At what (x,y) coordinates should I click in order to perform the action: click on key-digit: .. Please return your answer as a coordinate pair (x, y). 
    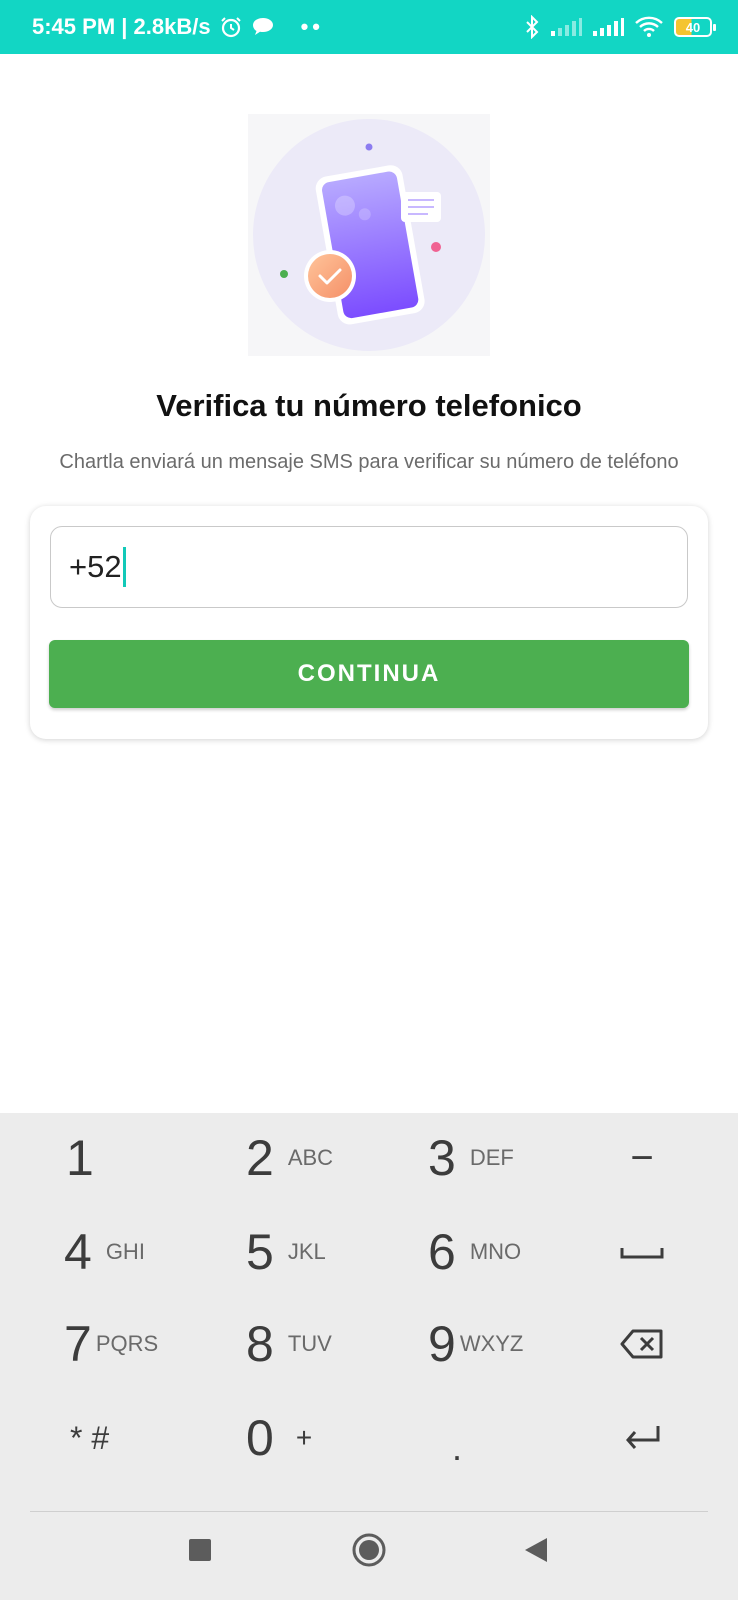
    Looking at the image, I should click on (457, 1447).